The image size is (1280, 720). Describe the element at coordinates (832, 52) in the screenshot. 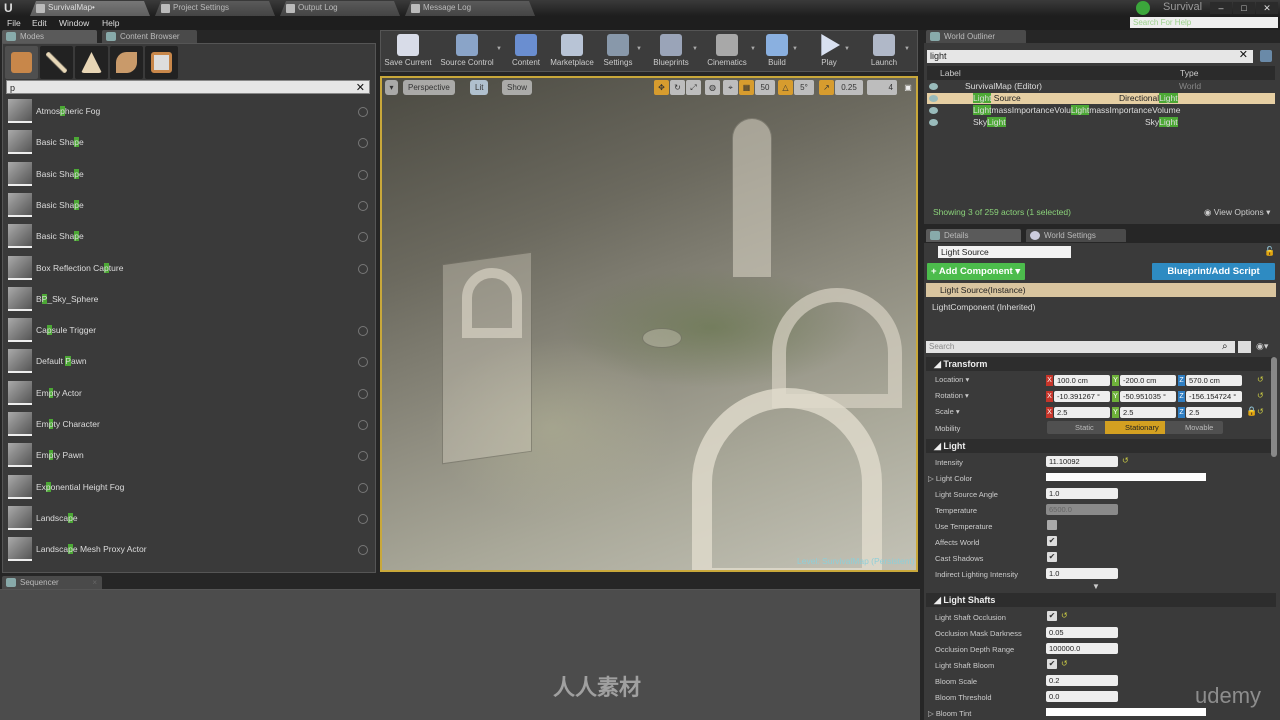

I see `play-button: Play ▼` at that location.